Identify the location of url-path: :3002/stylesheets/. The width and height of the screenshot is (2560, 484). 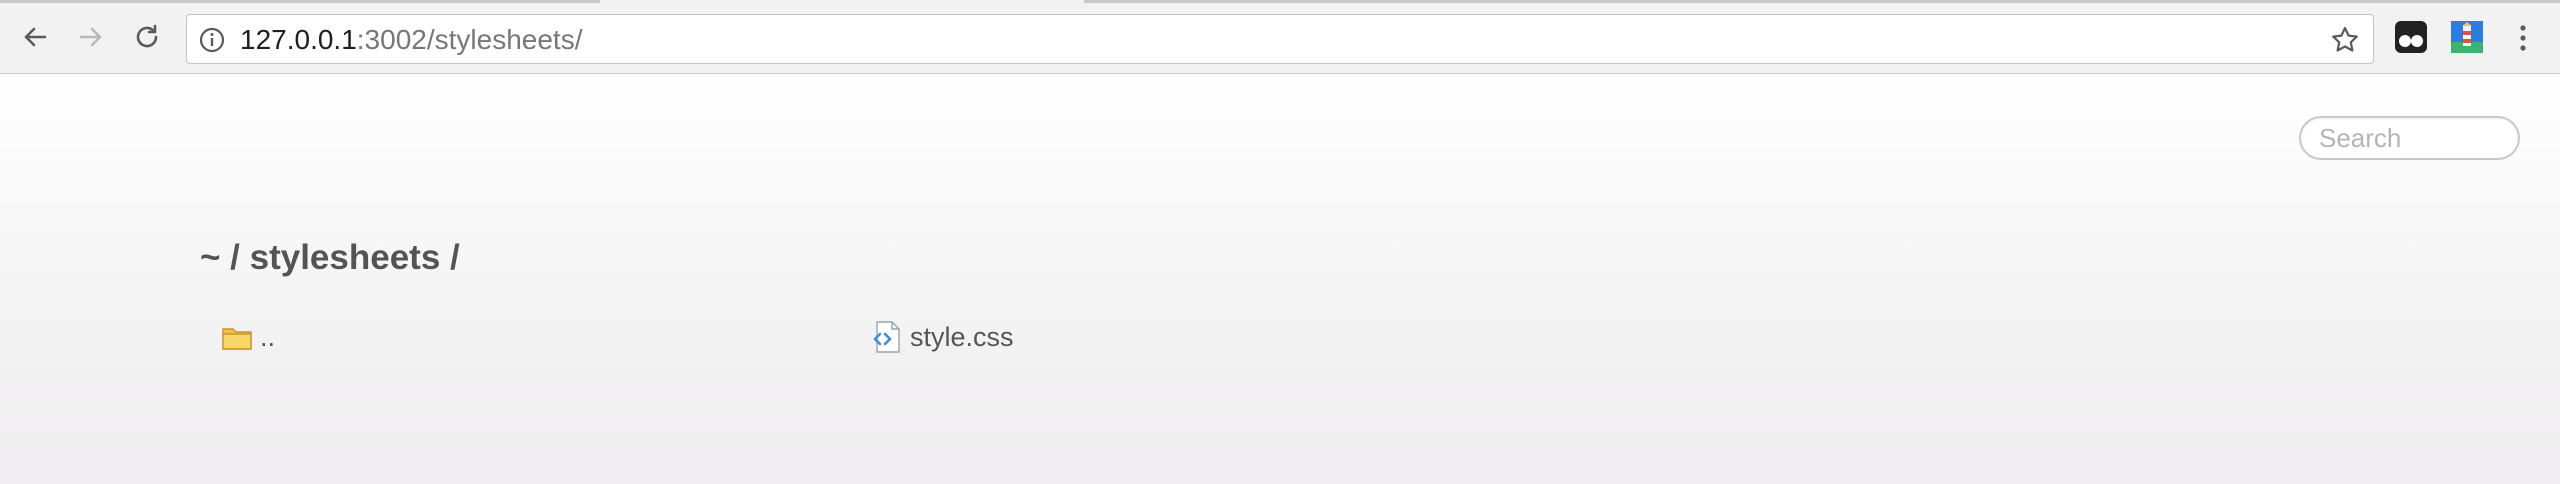
(469, 39).